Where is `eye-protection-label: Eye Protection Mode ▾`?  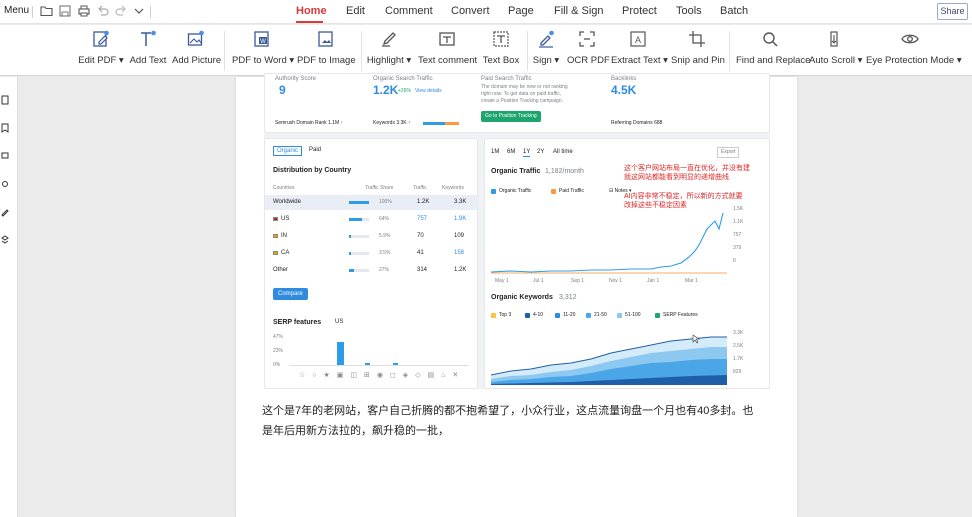 eye-protection-label: Eye Protection Mode ▾ is located at coordinates (914, 60).